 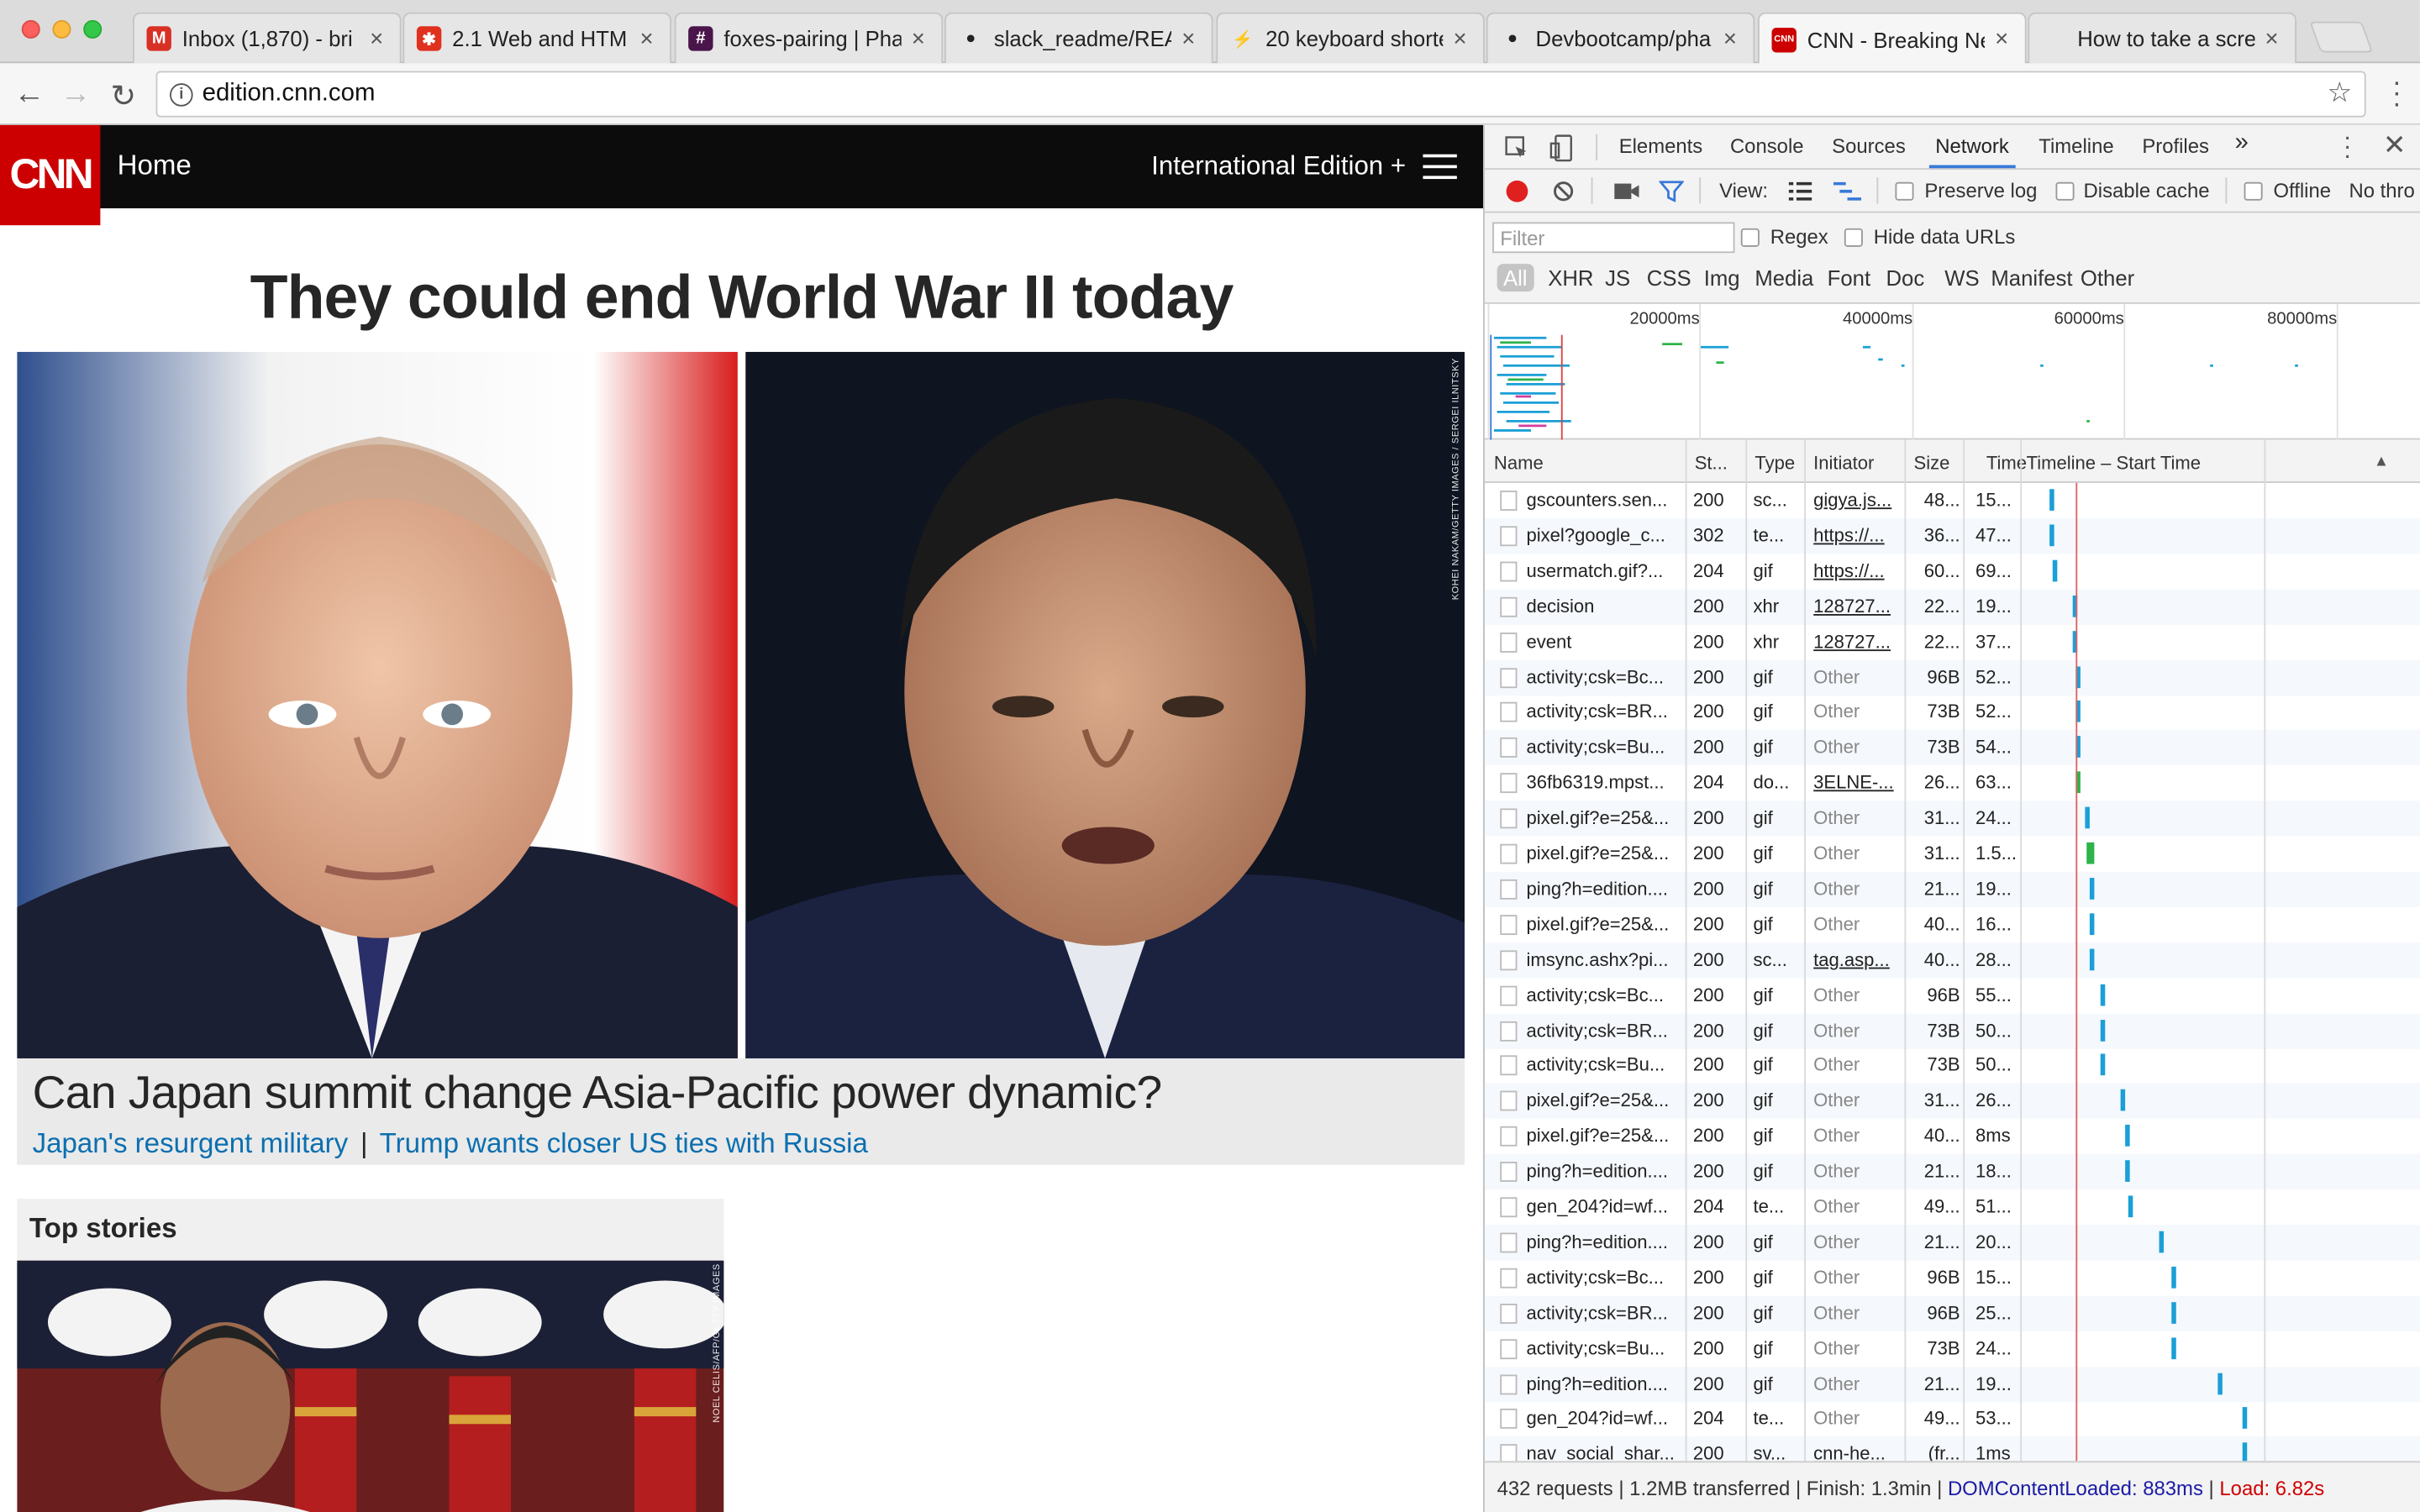 I want to click on tab-network: Network, so click(x=1972, y=146).